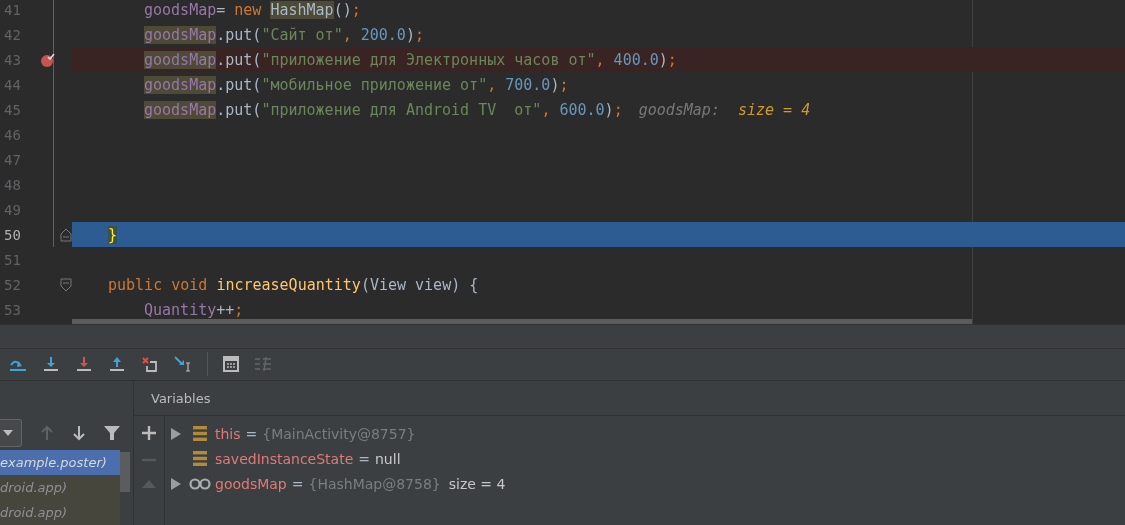 The height and width of the screenshot is (525, 1125). I want to click on code-token: }, so click(113, 234).